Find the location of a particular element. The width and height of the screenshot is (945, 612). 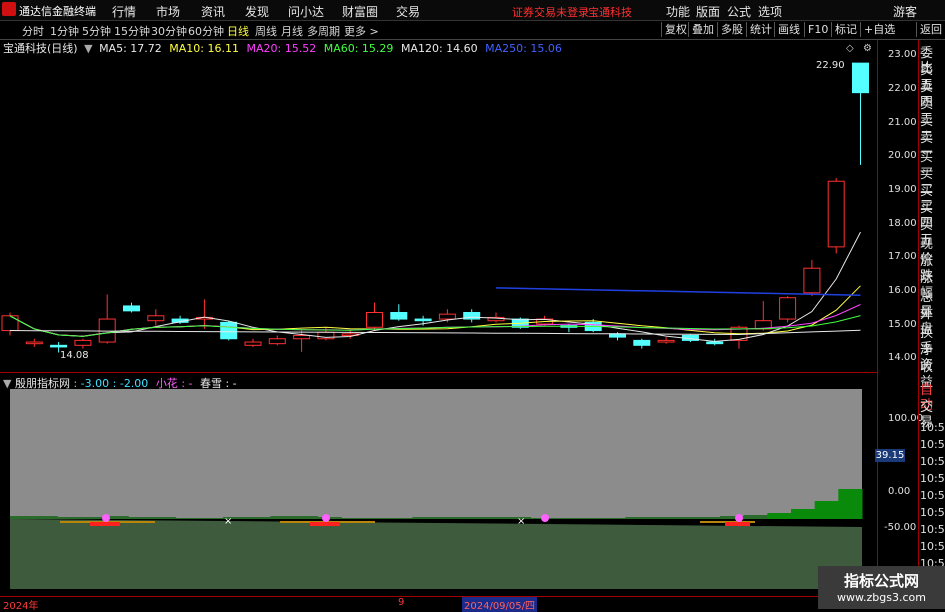

period-tab: 多周期 is located at coordinates (323, 31).